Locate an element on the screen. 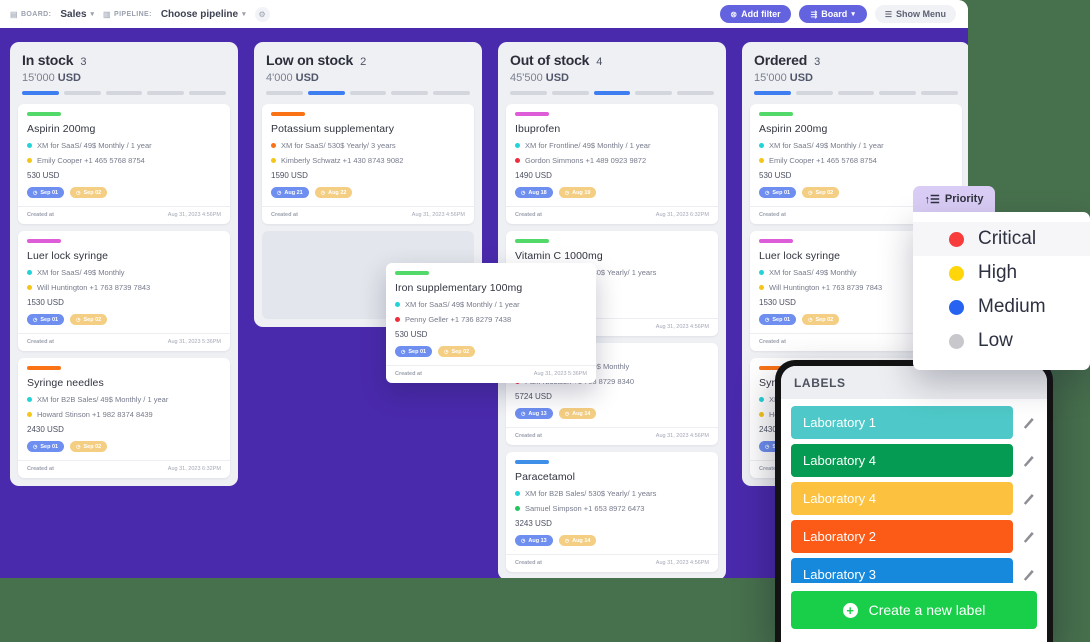  card-created-date: Aug 31, 2023 5:36PM is located at coordinates (194, 342).